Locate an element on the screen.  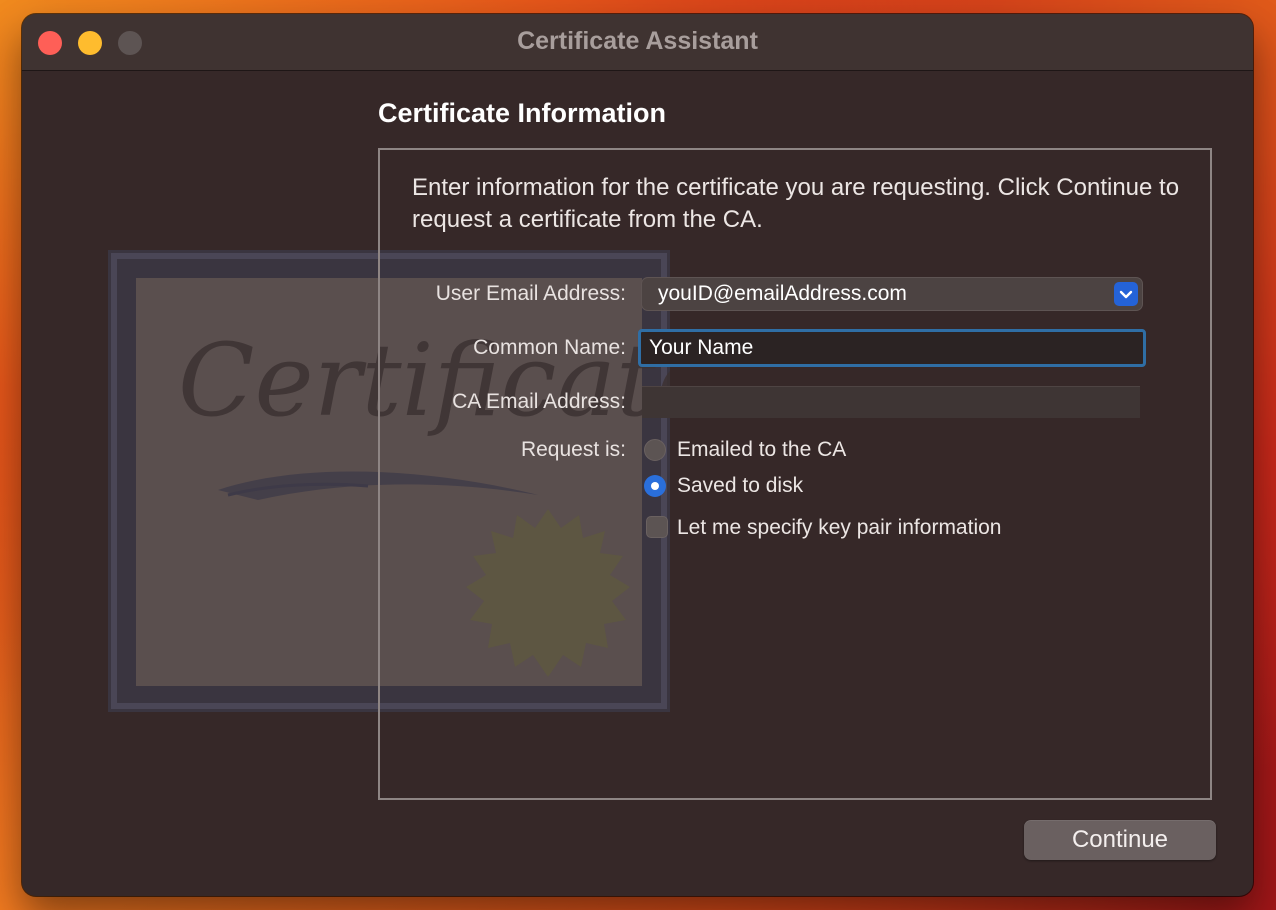
chevron-down-icon is located at coordinates (1126, 294).